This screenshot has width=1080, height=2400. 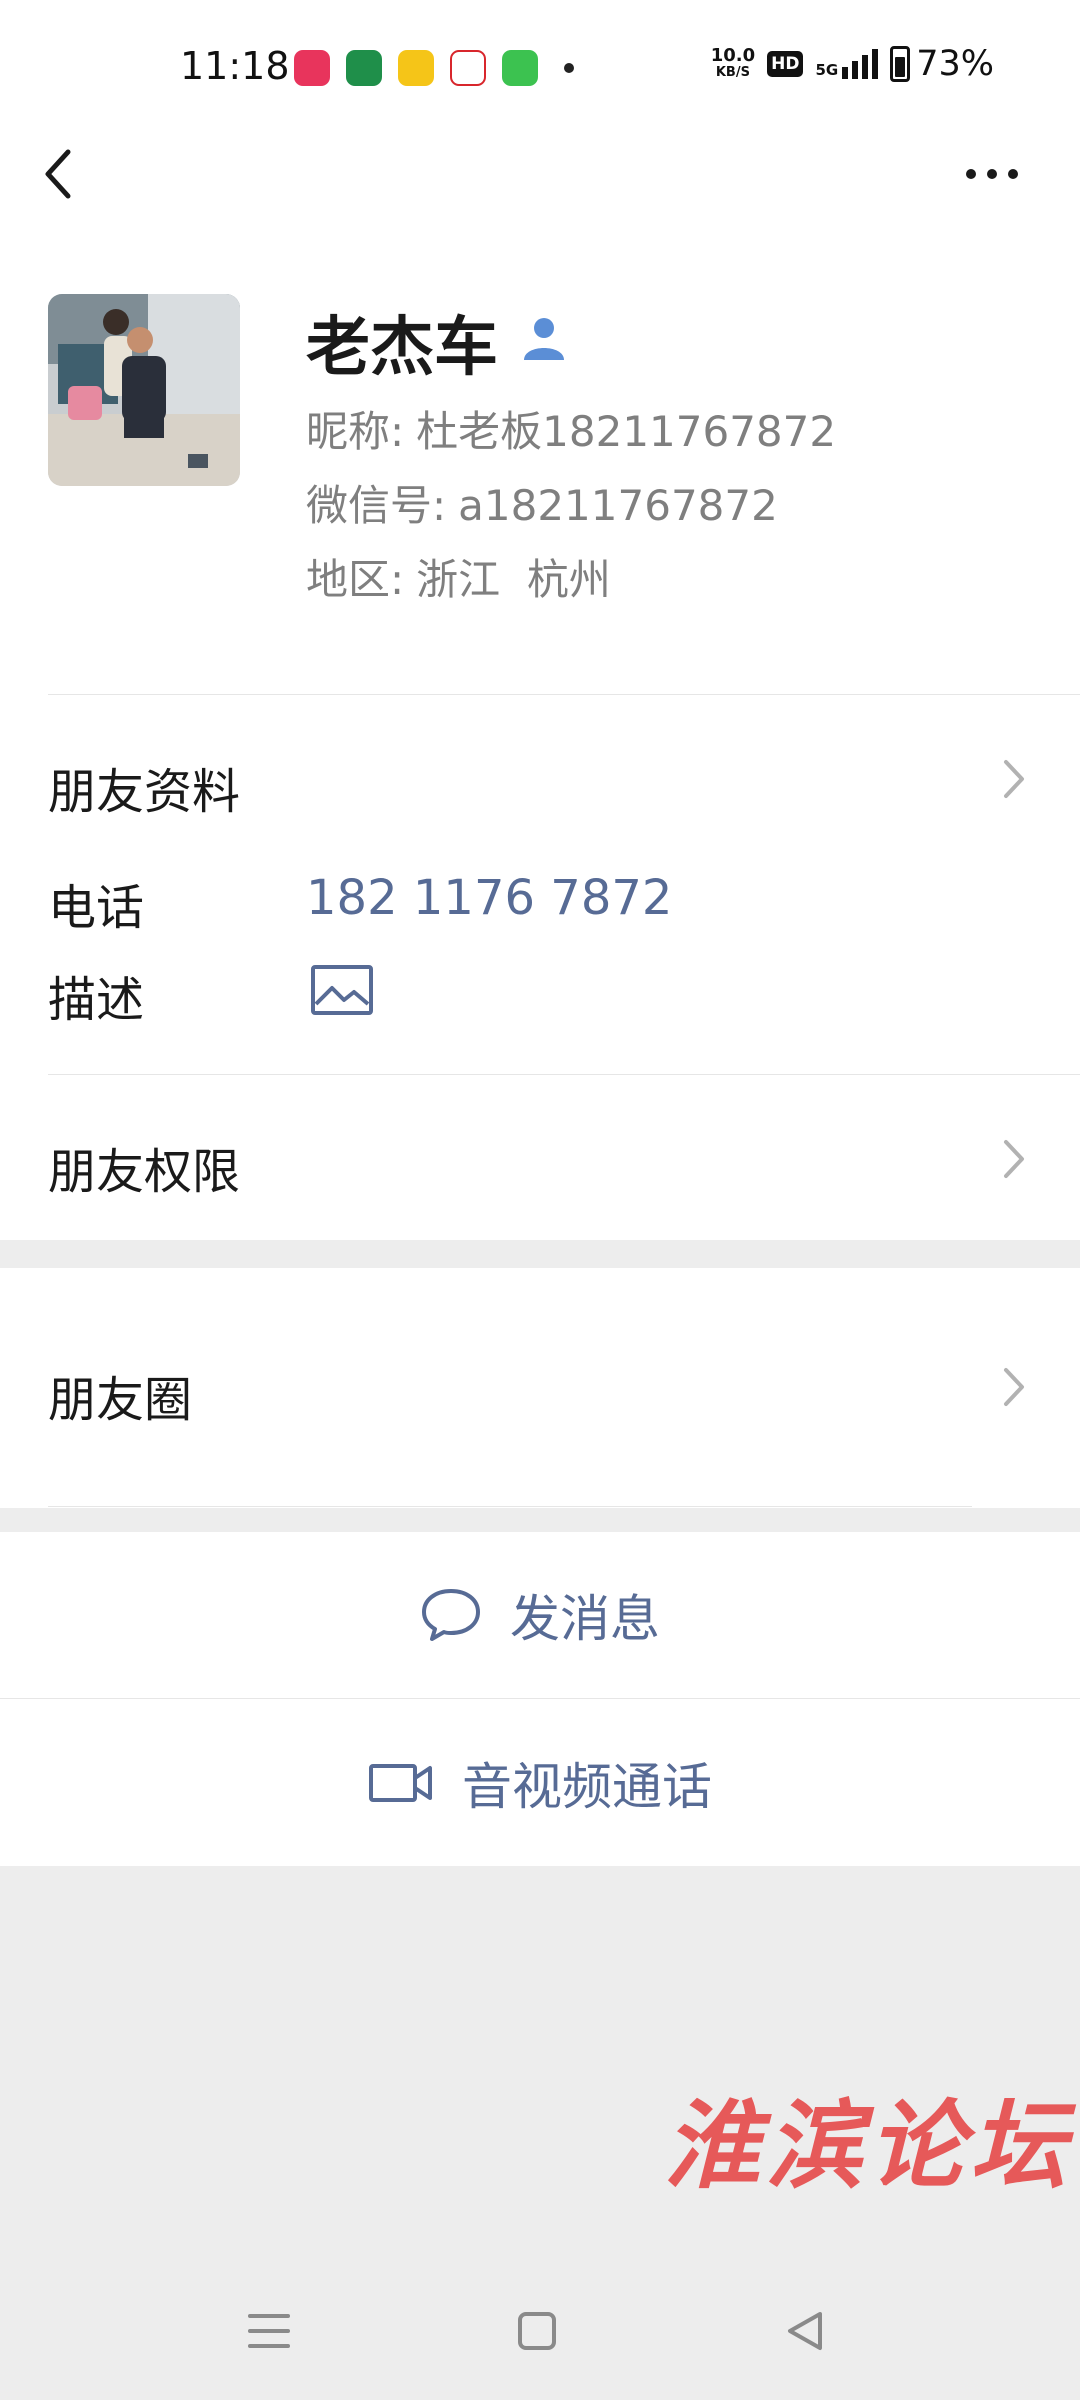 I want to click on avatar, so click(x=144, y=390).